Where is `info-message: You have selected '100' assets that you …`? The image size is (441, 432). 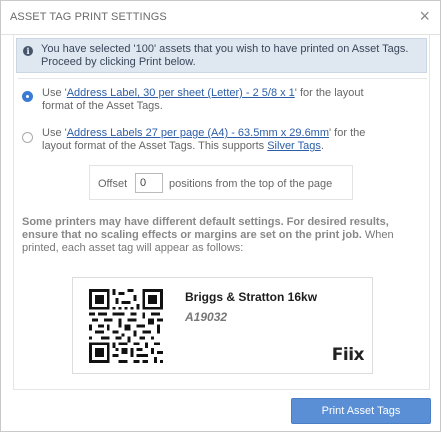
info-message: You have selected '100' assets that you … is located at coordinates (225, 55).